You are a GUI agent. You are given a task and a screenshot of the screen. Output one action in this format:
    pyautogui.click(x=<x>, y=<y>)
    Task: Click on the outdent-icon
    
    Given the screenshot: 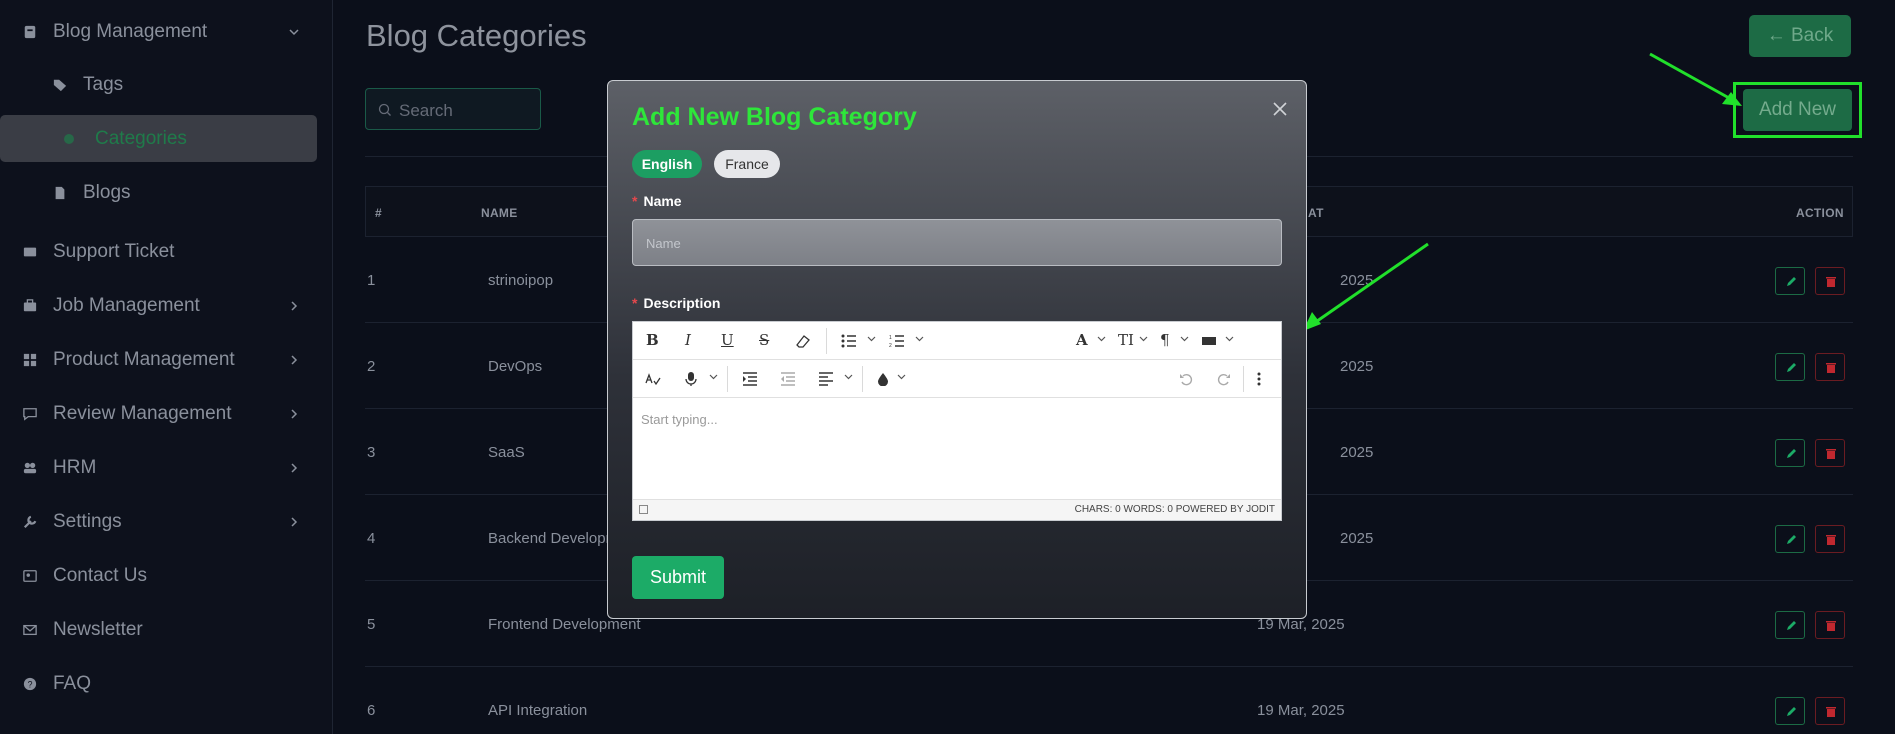 What is the action you would take?
    pyautogui.click(x=788, y=379)
    